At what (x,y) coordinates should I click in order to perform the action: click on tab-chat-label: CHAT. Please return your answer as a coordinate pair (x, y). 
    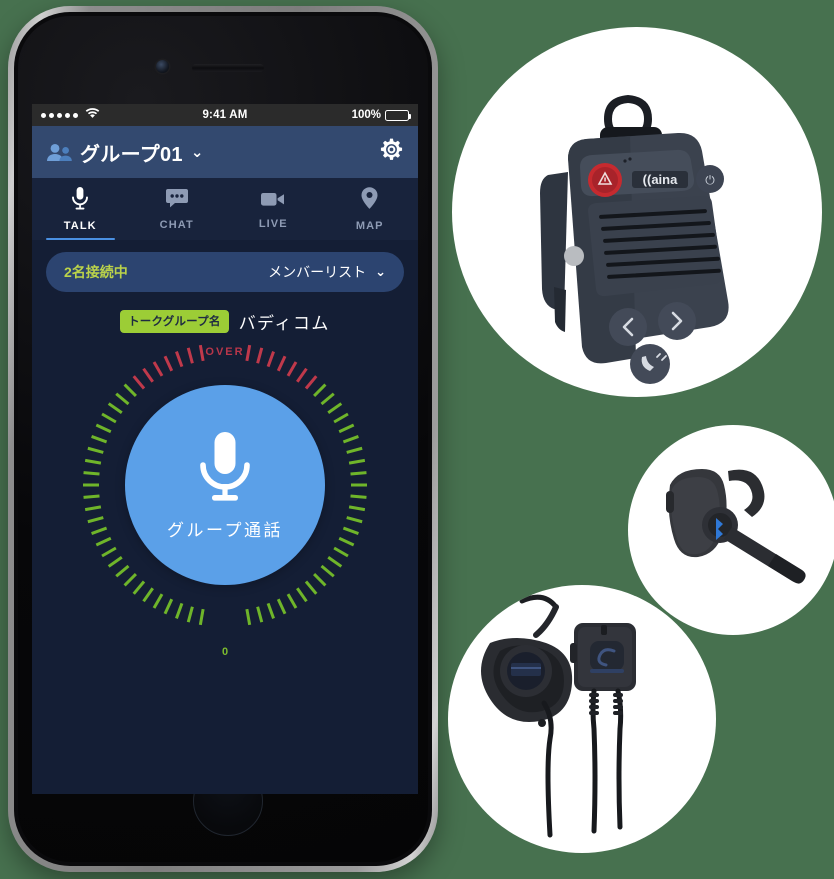
    Looking at the image, I should click on (176, 225).